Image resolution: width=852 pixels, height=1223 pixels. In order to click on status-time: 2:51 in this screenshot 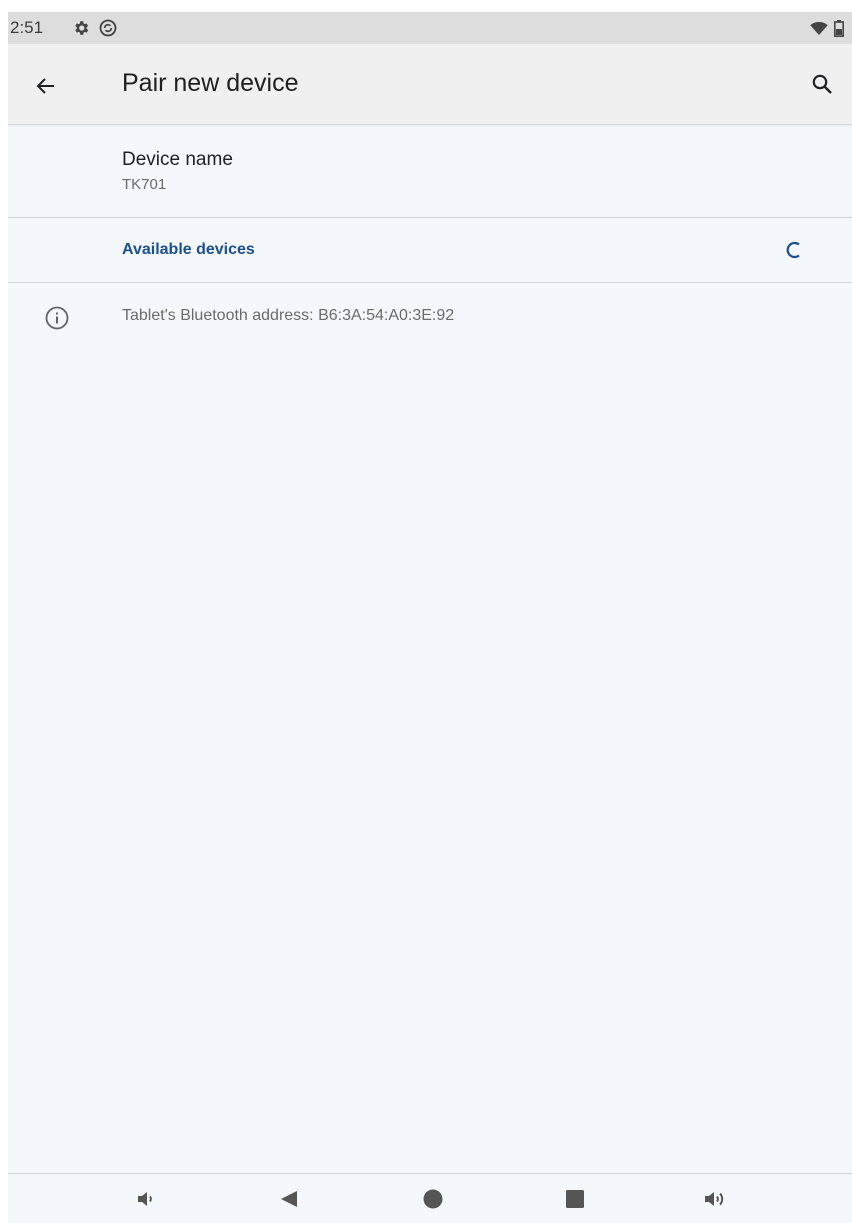, I will do `click(27, 27)`.